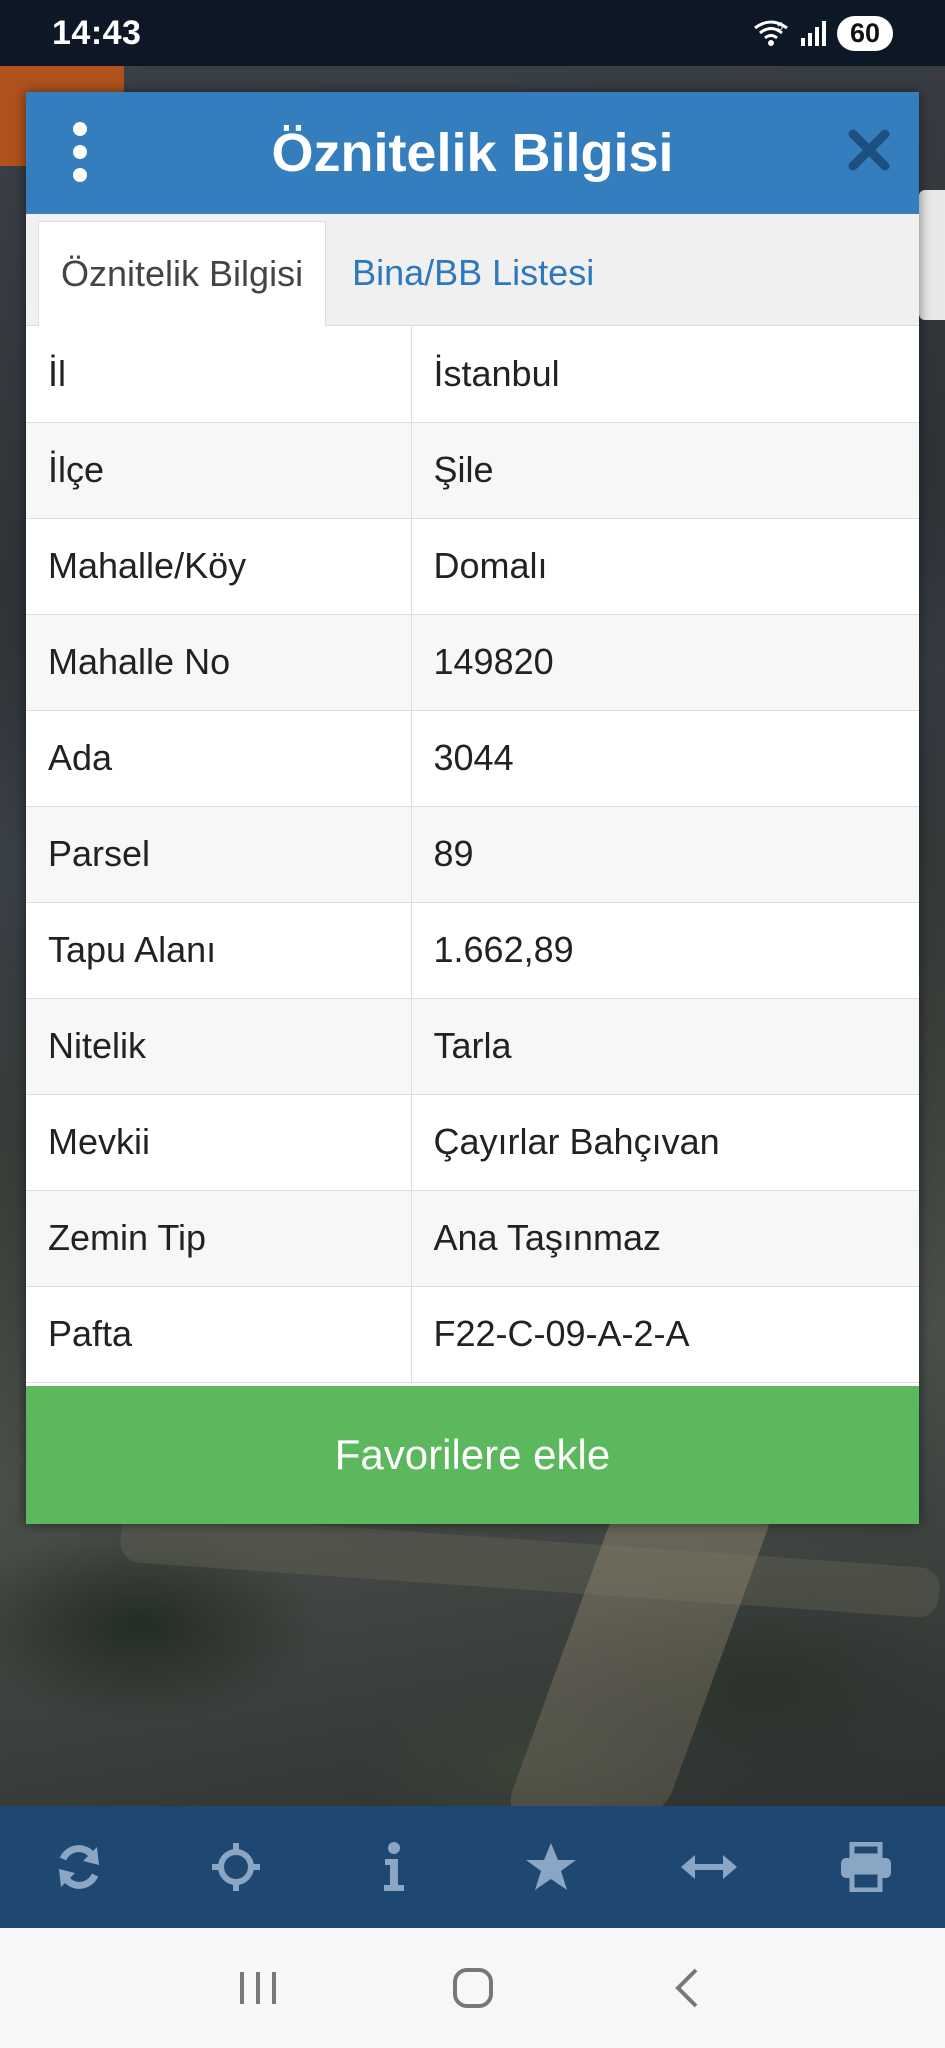  I want to click on row-value: İstanbul, so click(665, 374).